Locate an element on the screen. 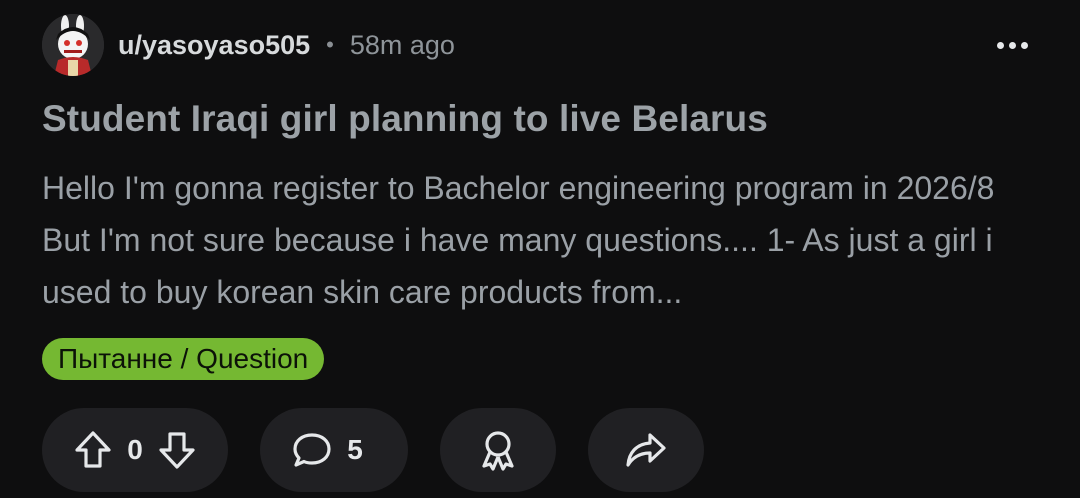 The width and height of the screenshot is (1080, 498). avatar is located at coordinates (73, 45).